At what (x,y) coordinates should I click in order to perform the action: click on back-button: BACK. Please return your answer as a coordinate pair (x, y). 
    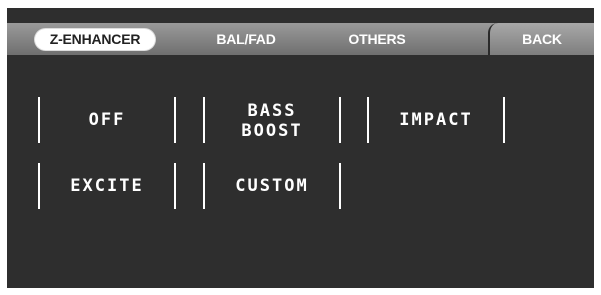
    Looking at the image, I should click on (541, 39).